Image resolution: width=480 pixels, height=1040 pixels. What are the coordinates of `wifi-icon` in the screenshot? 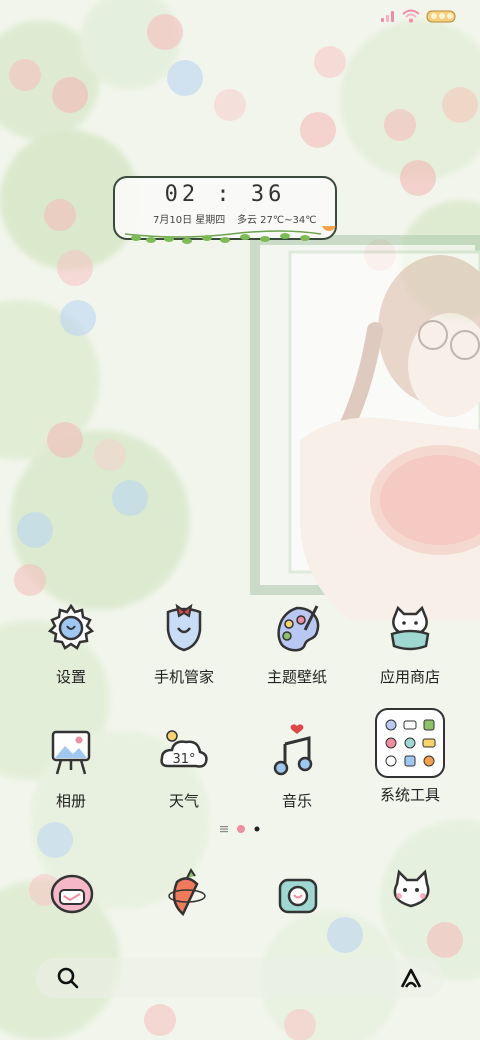 It's located at (411, 16).